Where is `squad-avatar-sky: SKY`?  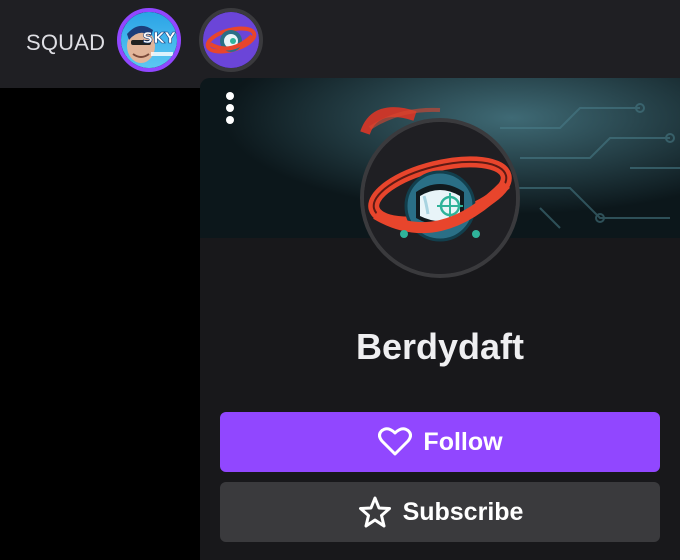 squad-avatar-sky: SKY is located at coordinates (149, 40).